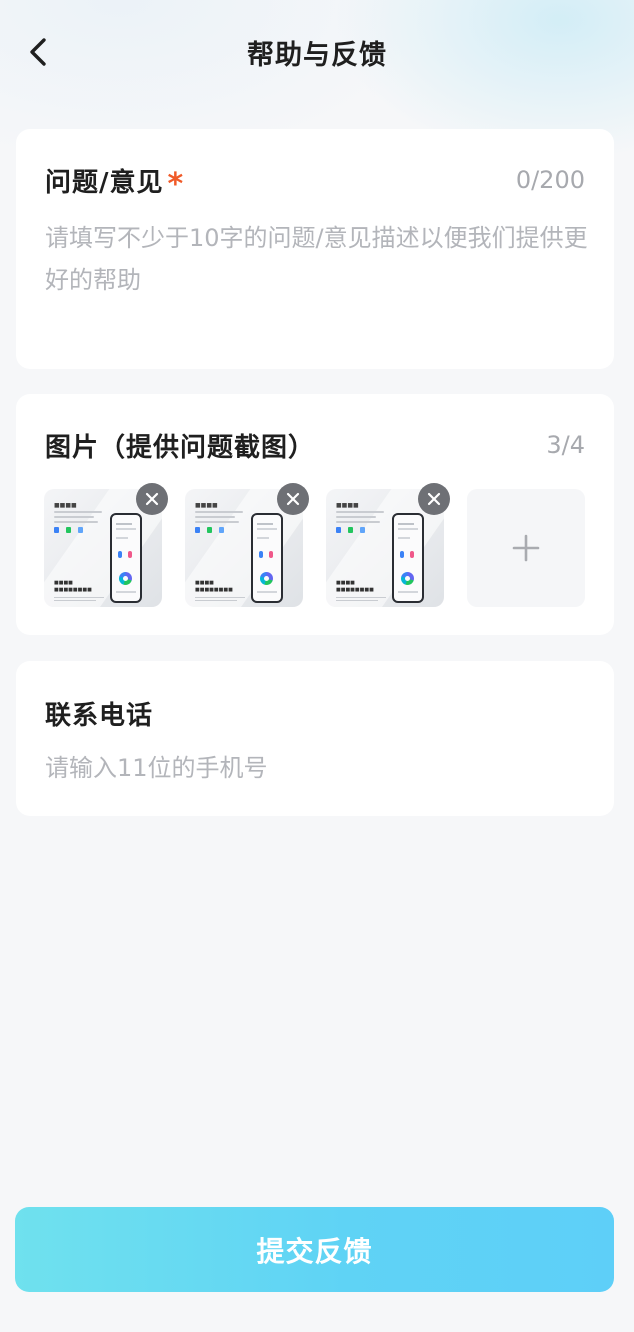 This screenshot has height=1332, width=634. What do you see at coordinates (315, 768) in the screenshot?
I see `phone-input` at bounding box center [315, 768].